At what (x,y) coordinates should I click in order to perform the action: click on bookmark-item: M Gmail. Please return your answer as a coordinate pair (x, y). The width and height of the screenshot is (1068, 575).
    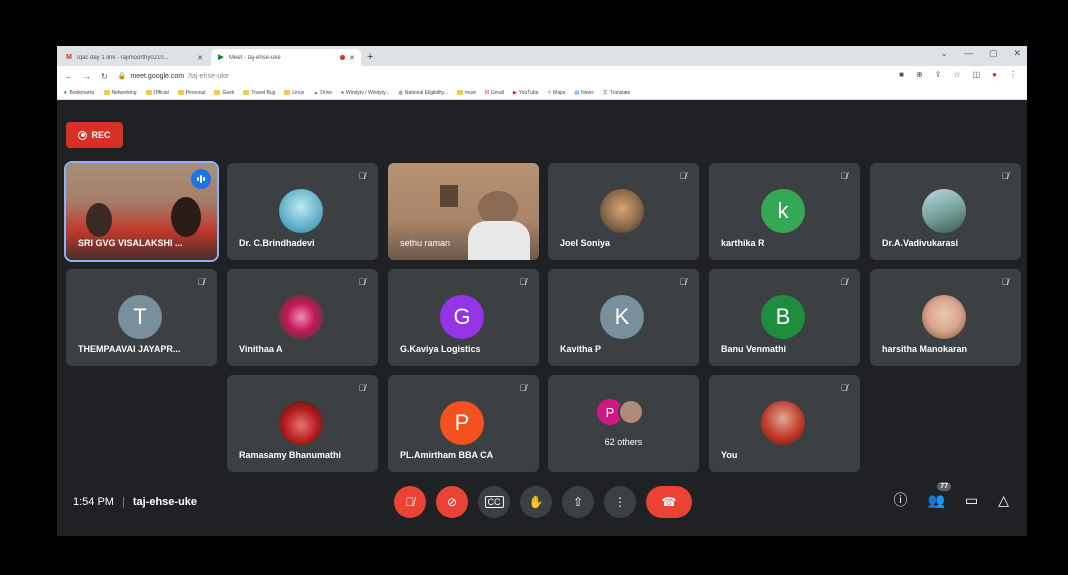
    Looking at the image, I should click on (494, 93).